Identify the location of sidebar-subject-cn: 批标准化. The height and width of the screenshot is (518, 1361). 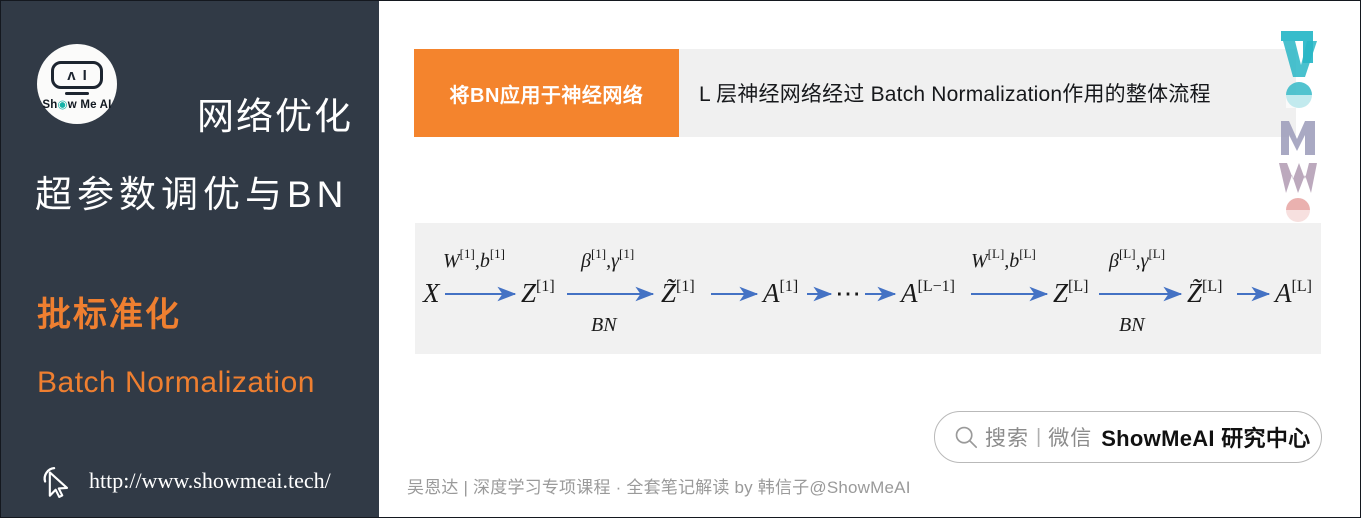
(109, 315).